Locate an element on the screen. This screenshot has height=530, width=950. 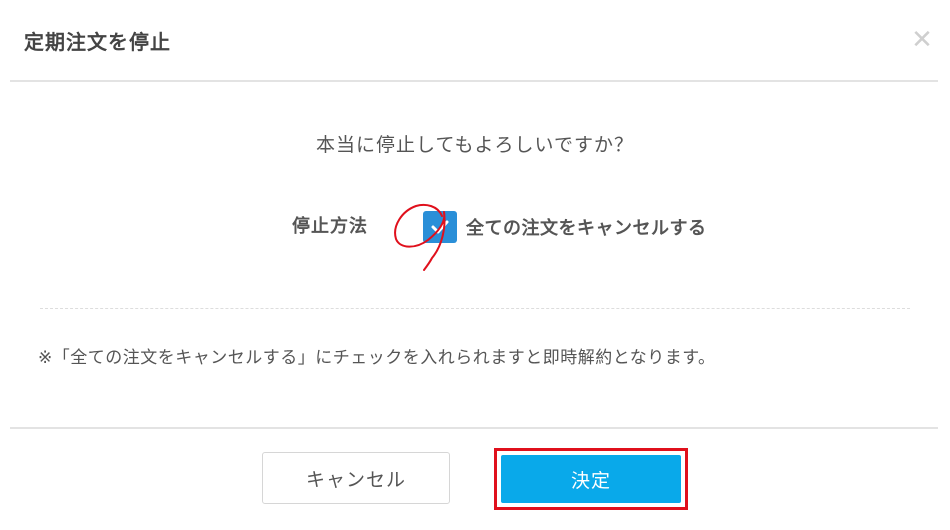
close-symbol: ✕ is located at coordinates (922, 40).